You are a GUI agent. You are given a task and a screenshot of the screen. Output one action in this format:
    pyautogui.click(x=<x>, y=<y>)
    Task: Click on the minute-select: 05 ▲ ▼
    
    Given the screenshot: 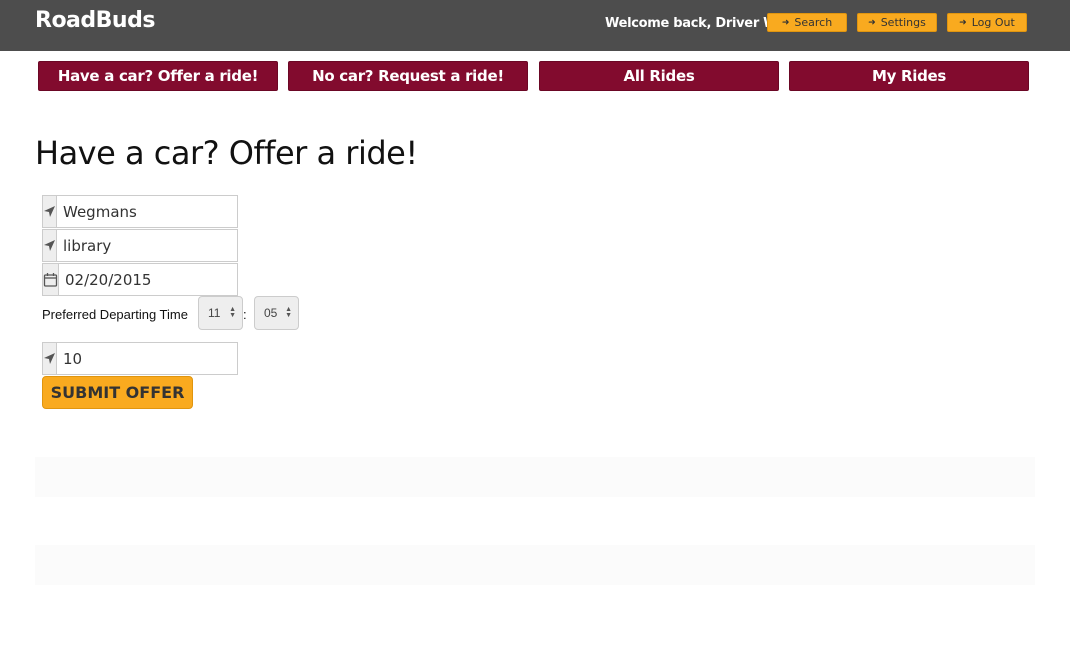 What is the action you would take?
    pyautogui.click(x=276, y=313)
    